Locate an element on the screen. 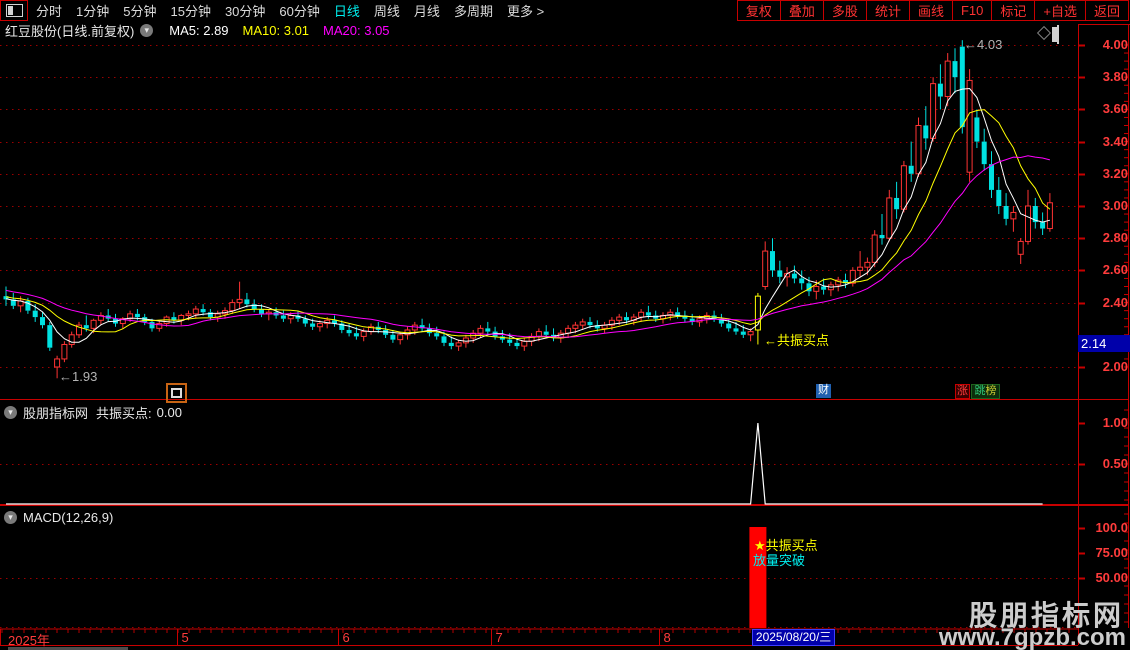 The width and height of the screenshot is (1130, 650). price-axis-label: 2.40 is located at coordinates (1115, 302).